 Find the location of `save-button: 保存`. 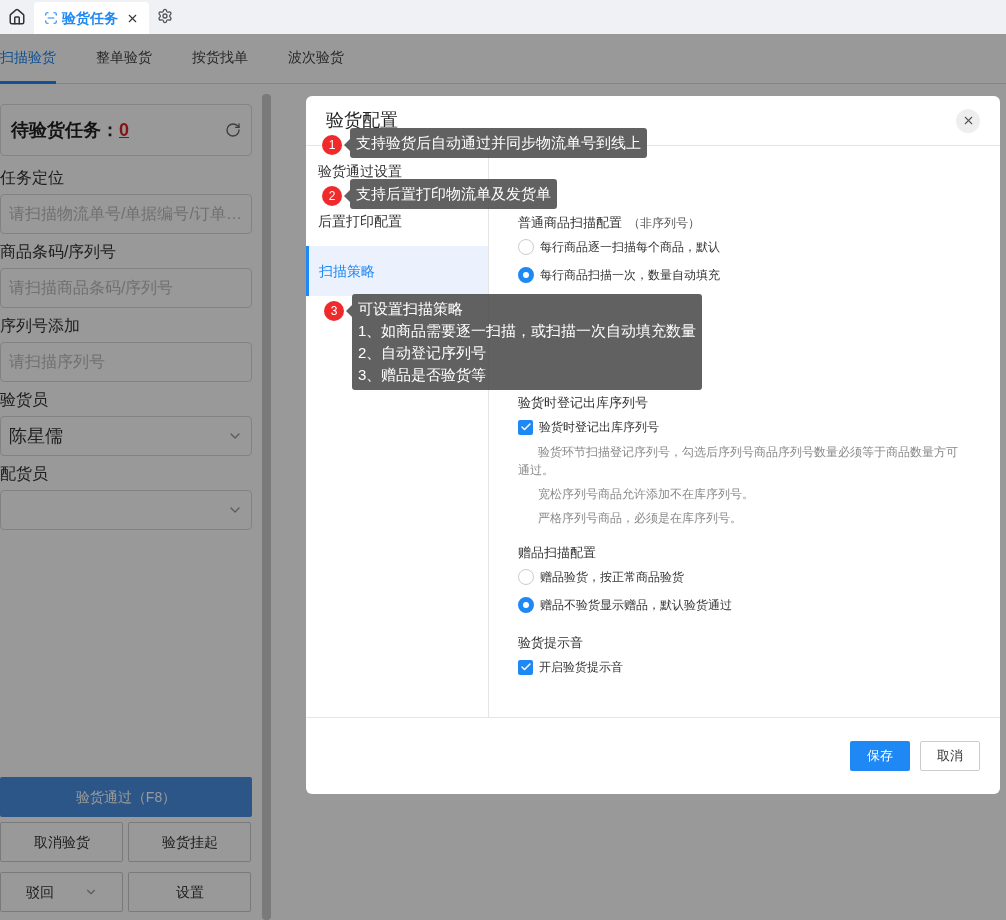

save-button: 保存 is located at coordinates (880, 756).